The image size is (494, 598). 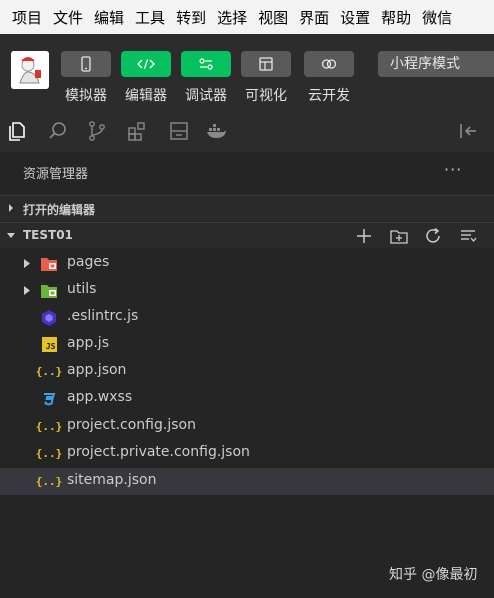 I want to click on tree-item-label: app.js, so click(x=88, y=343).